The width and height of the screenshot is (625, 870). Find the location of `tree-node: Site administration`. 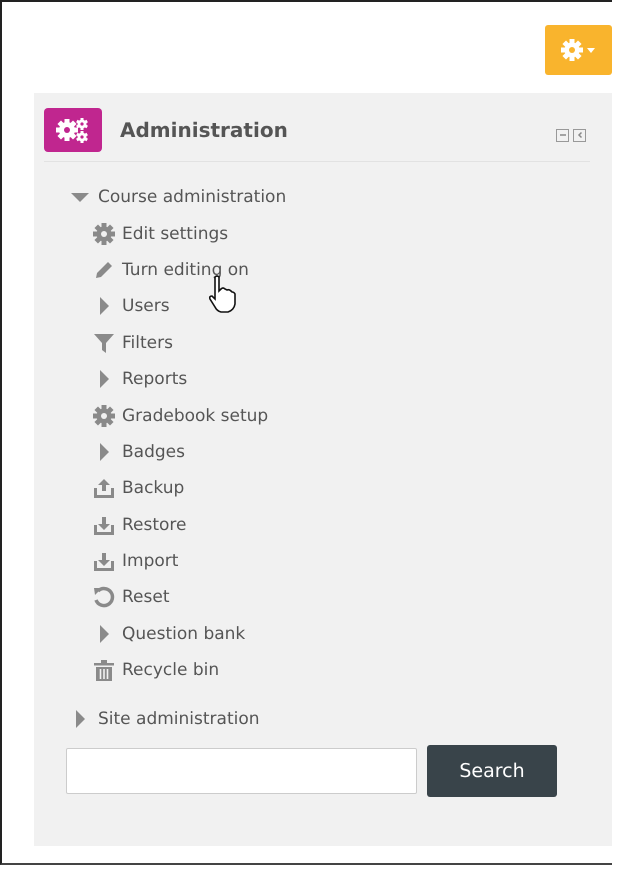

tree-node: Site administration is located at coordinates (179, 718).